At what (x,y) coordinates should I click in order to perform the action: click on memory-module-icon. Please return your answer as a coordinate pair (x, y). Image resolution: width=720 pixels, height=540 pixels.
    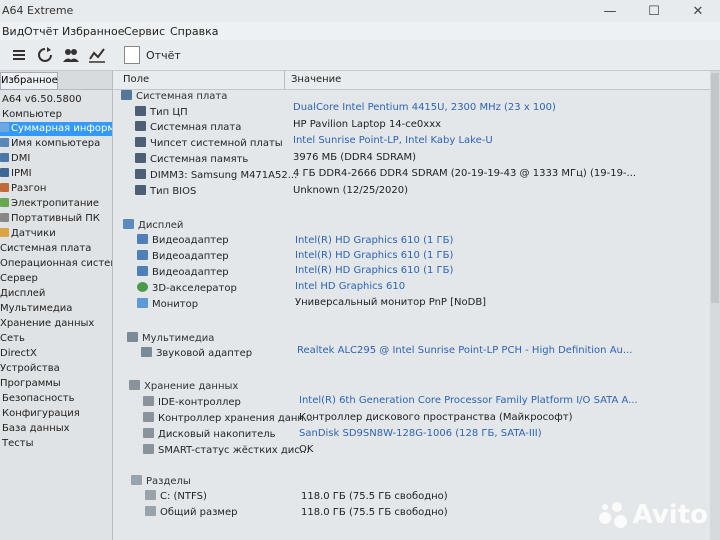
    Looking at the image, I should click on (140, 174).